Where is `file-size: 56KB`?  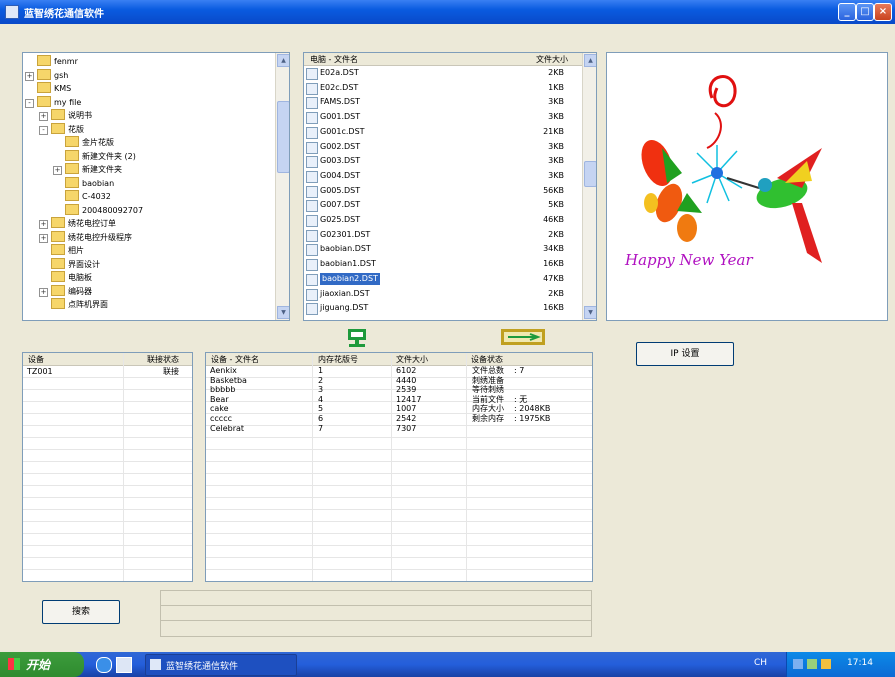 file-size: 56KB is located at coordinates (553, 190).